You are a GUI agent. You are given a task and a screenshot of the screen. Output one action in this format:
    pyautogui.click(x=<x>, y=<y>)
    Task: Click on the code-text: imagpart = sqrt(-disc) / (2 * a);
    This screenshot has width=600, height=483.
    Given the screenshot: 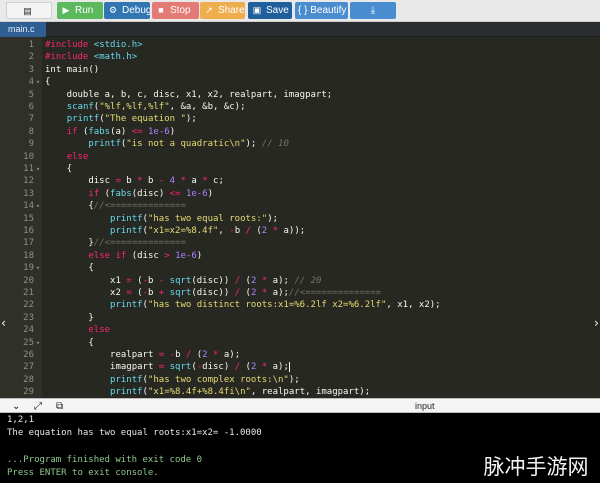 What is the action you would take?
    pyautogui.click(x=167, y=367)
    